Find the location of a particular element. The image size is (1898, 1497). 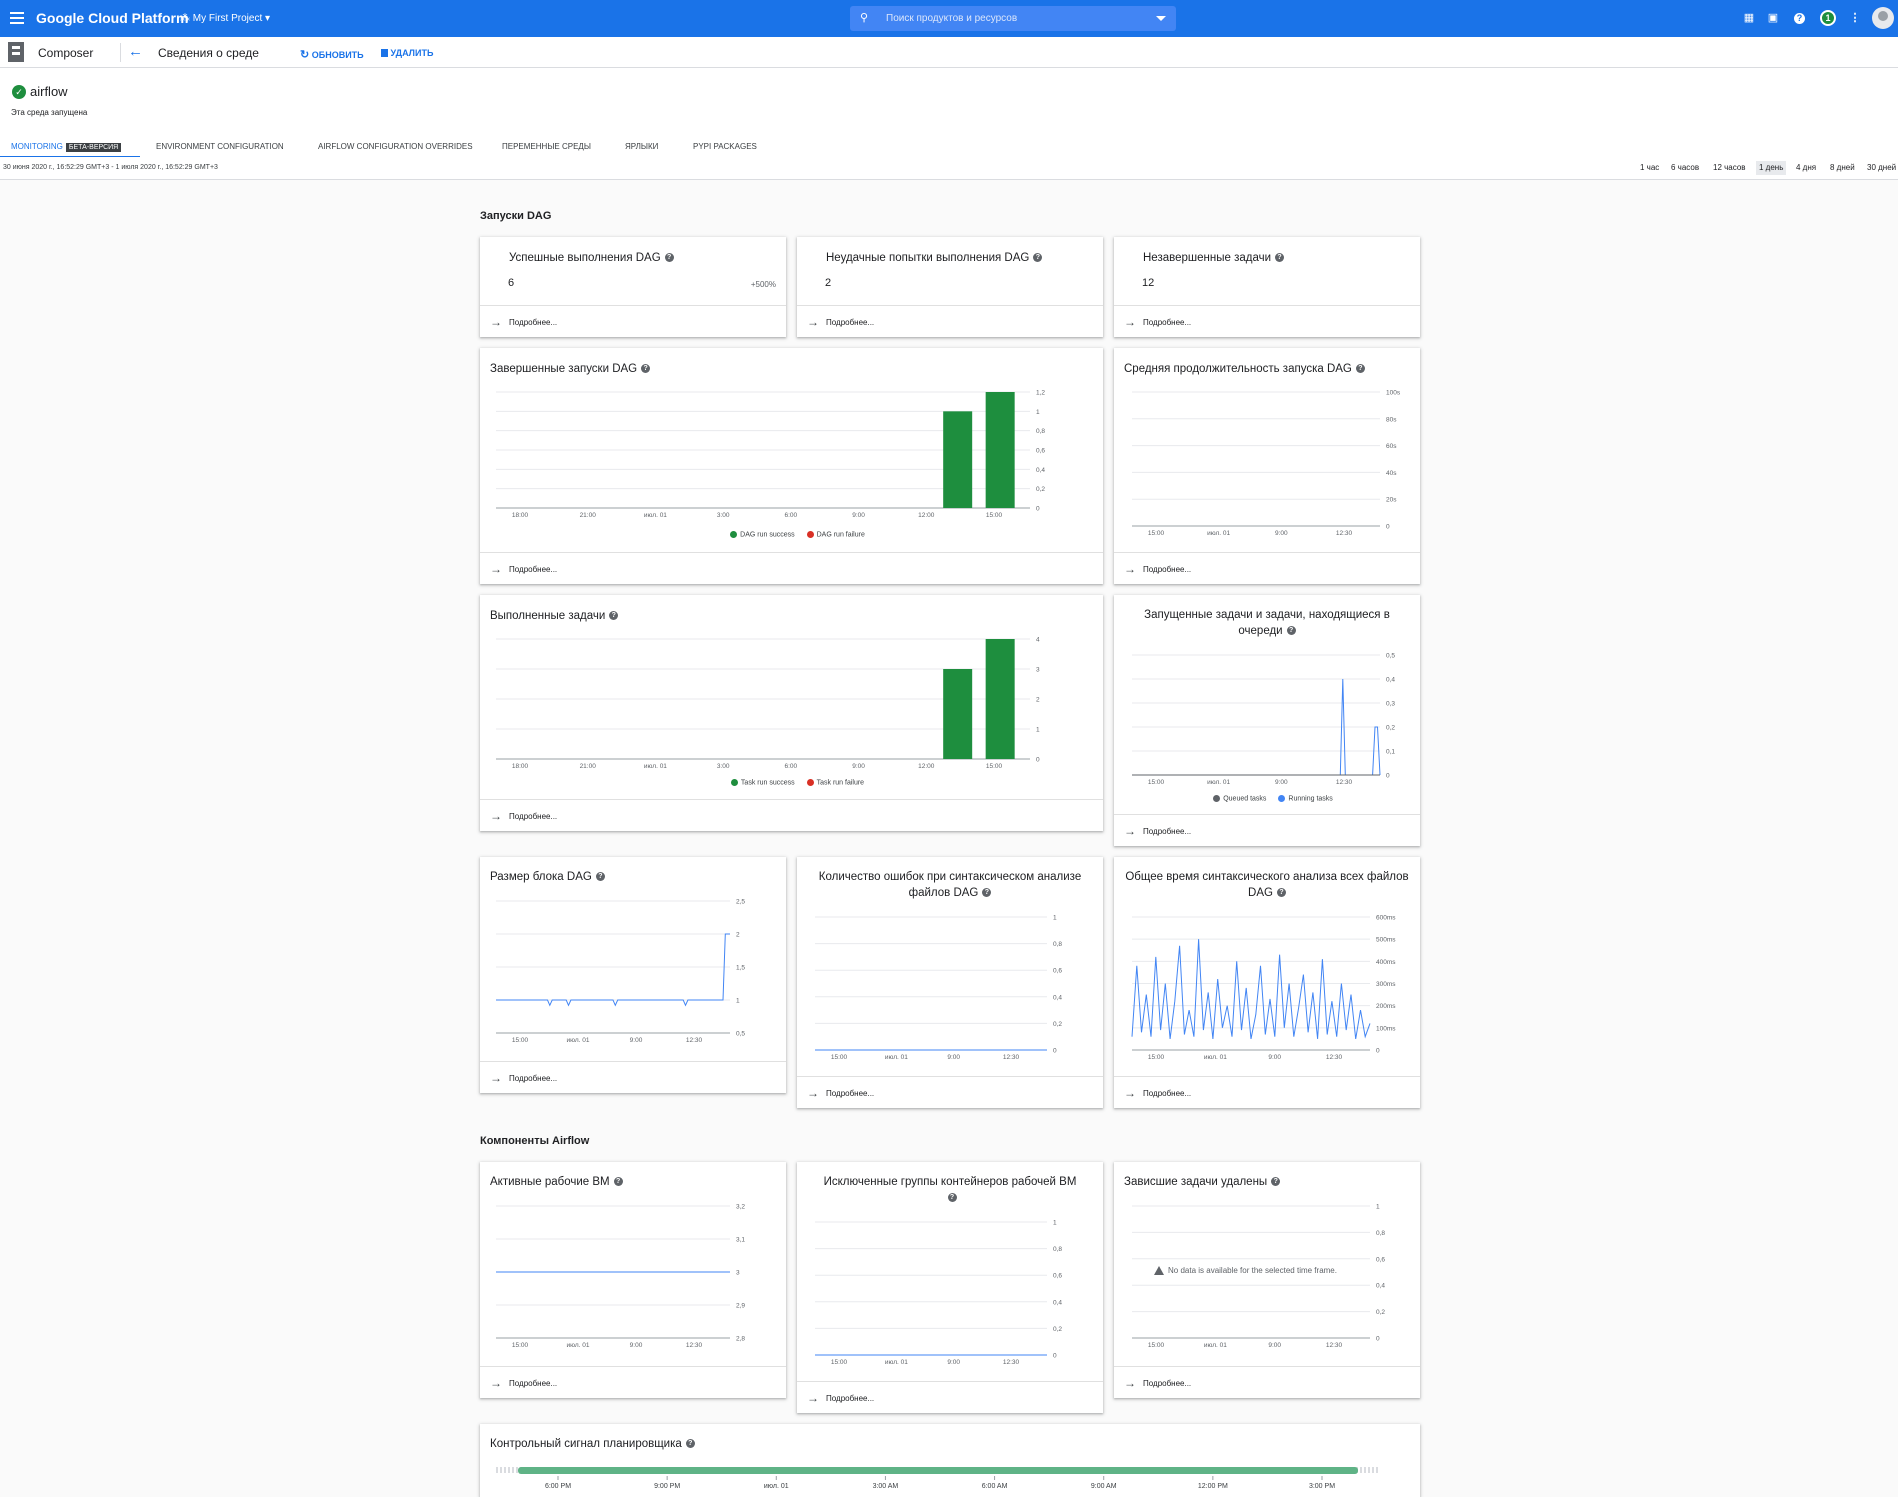

y-tick-label: 600ms is located at coordinates (1386, 918).